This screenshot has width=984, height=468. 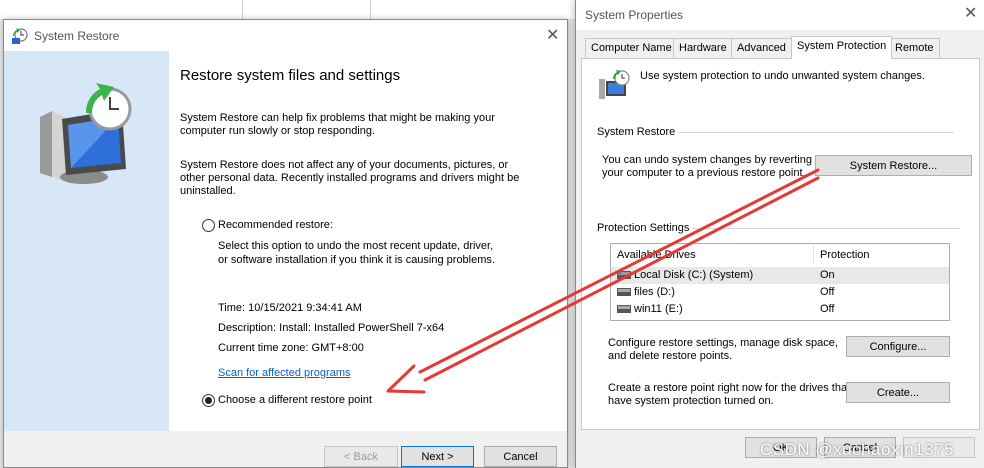 What do you see at coordinates (77, 36) in the screenshot?
I see `window-title: System Restore` at bounding box center [77, 36].